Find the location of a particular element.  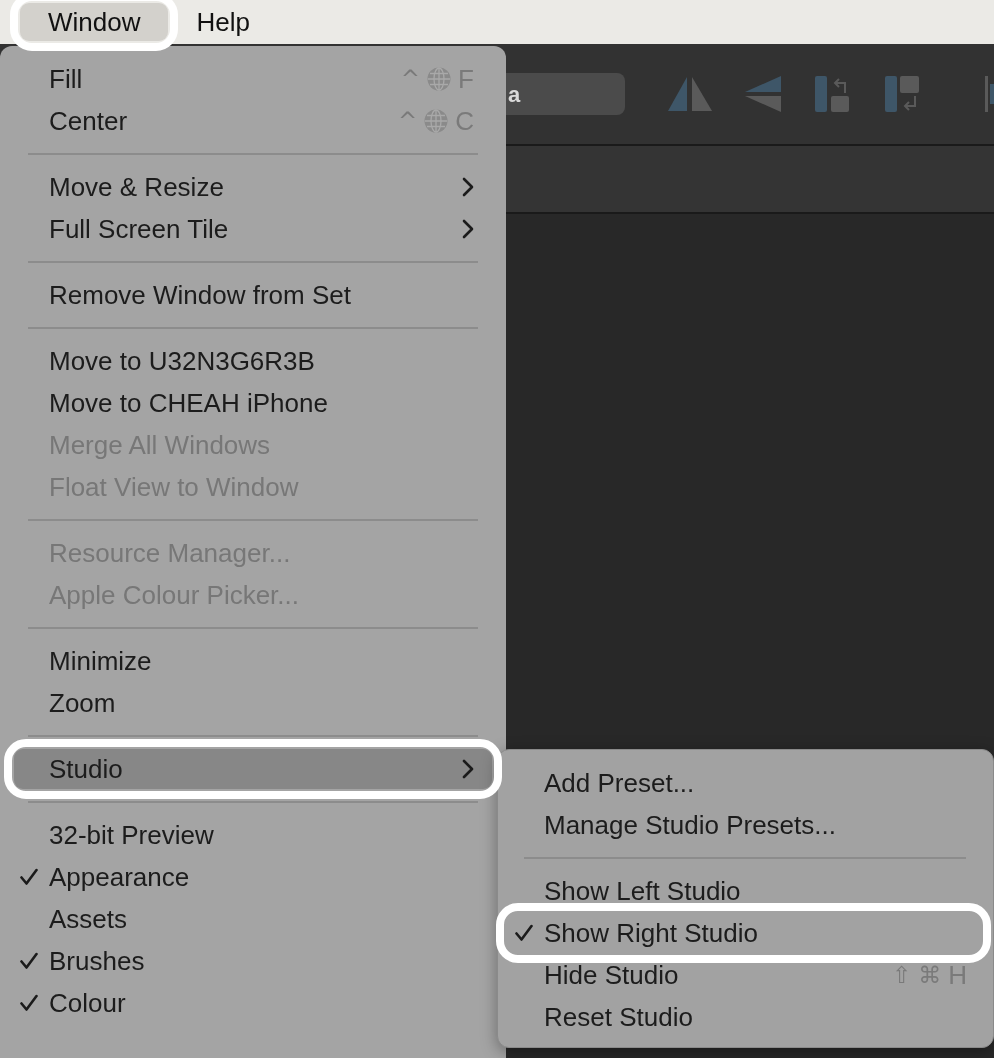

flip-vertical-icon is located at coordinates (763, 94).